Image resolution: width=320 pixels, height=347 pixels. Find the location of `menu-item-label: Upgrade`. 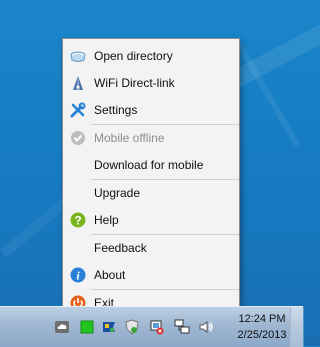

menu-item-label: Upgrade is located at coordinates (117, 192).